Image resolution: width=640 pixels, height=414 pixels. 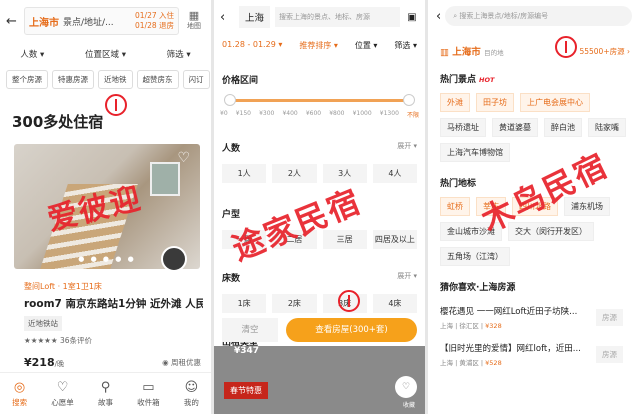 I want to click on spot-chip: 上海汽车博物馆, so click(x=475, y=152).